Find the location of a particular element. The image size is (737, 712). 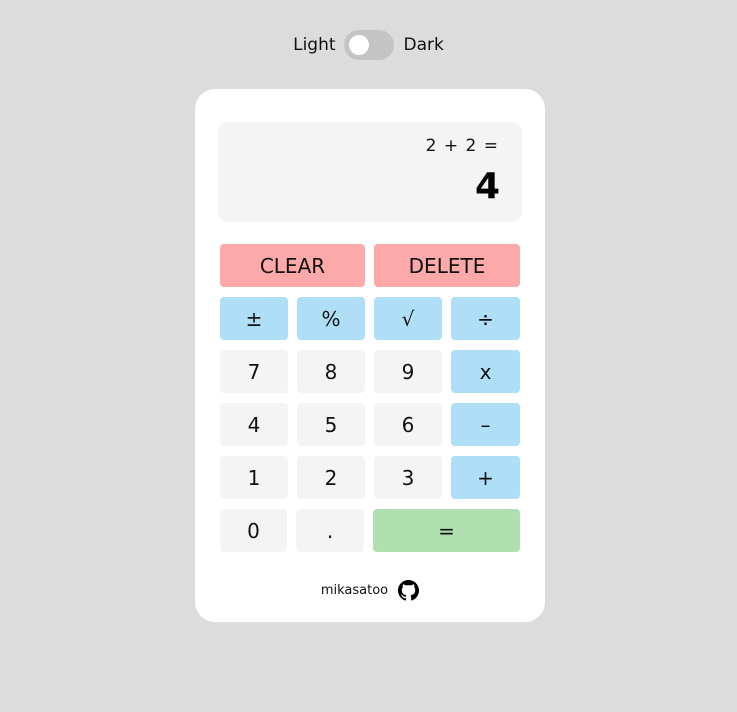

delete-button: DELETE is located at coordinates (447, 265).